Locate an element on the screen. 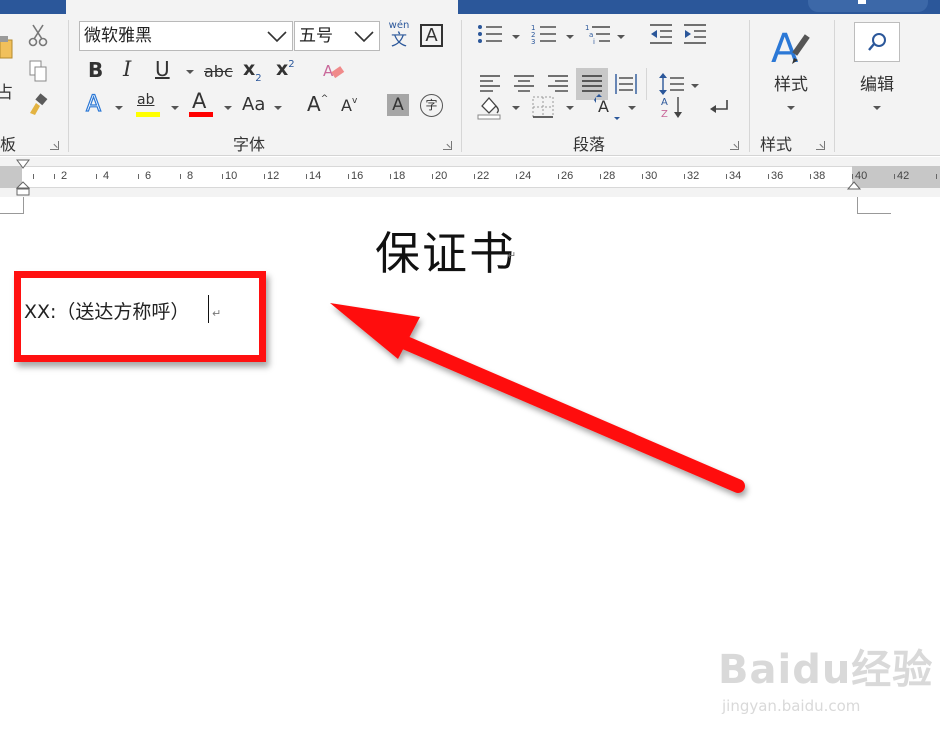  line-spacing-dropdown is located at coordinates (695, 86).